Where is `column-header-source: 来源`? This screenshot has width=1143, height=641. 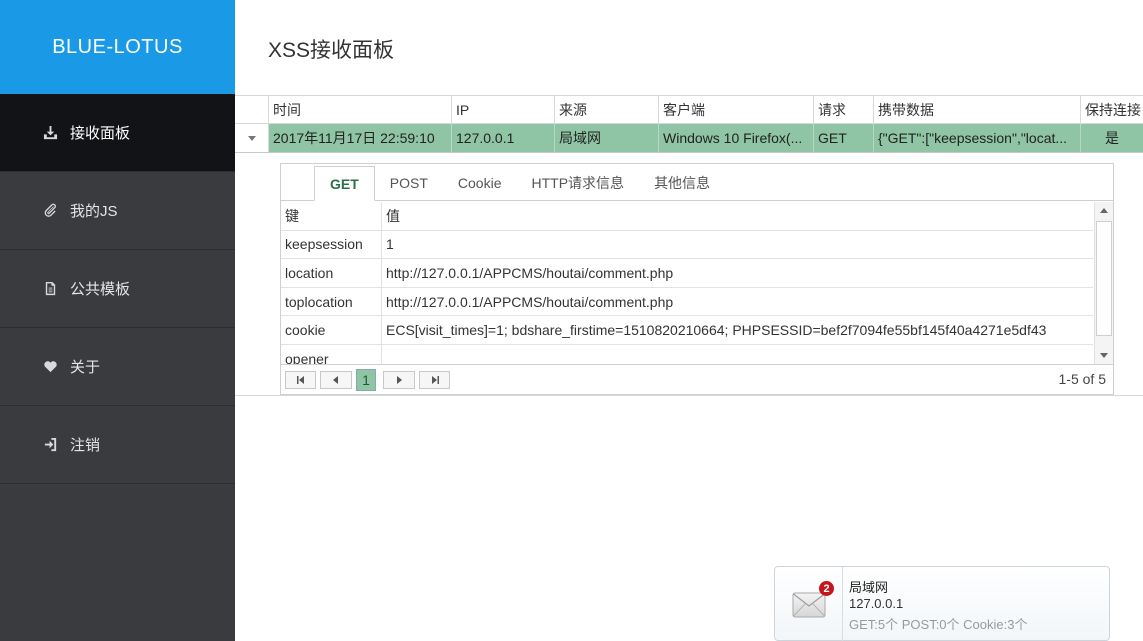 column-header-source: 来源 is located at coordinates (607, 109).